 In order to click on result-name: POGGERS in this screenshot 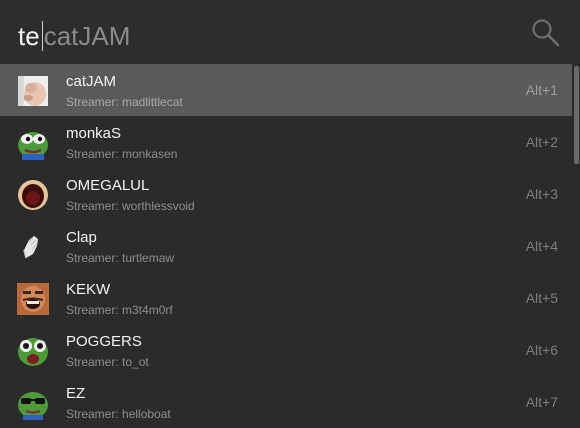, I will do `click(104, 341)`.